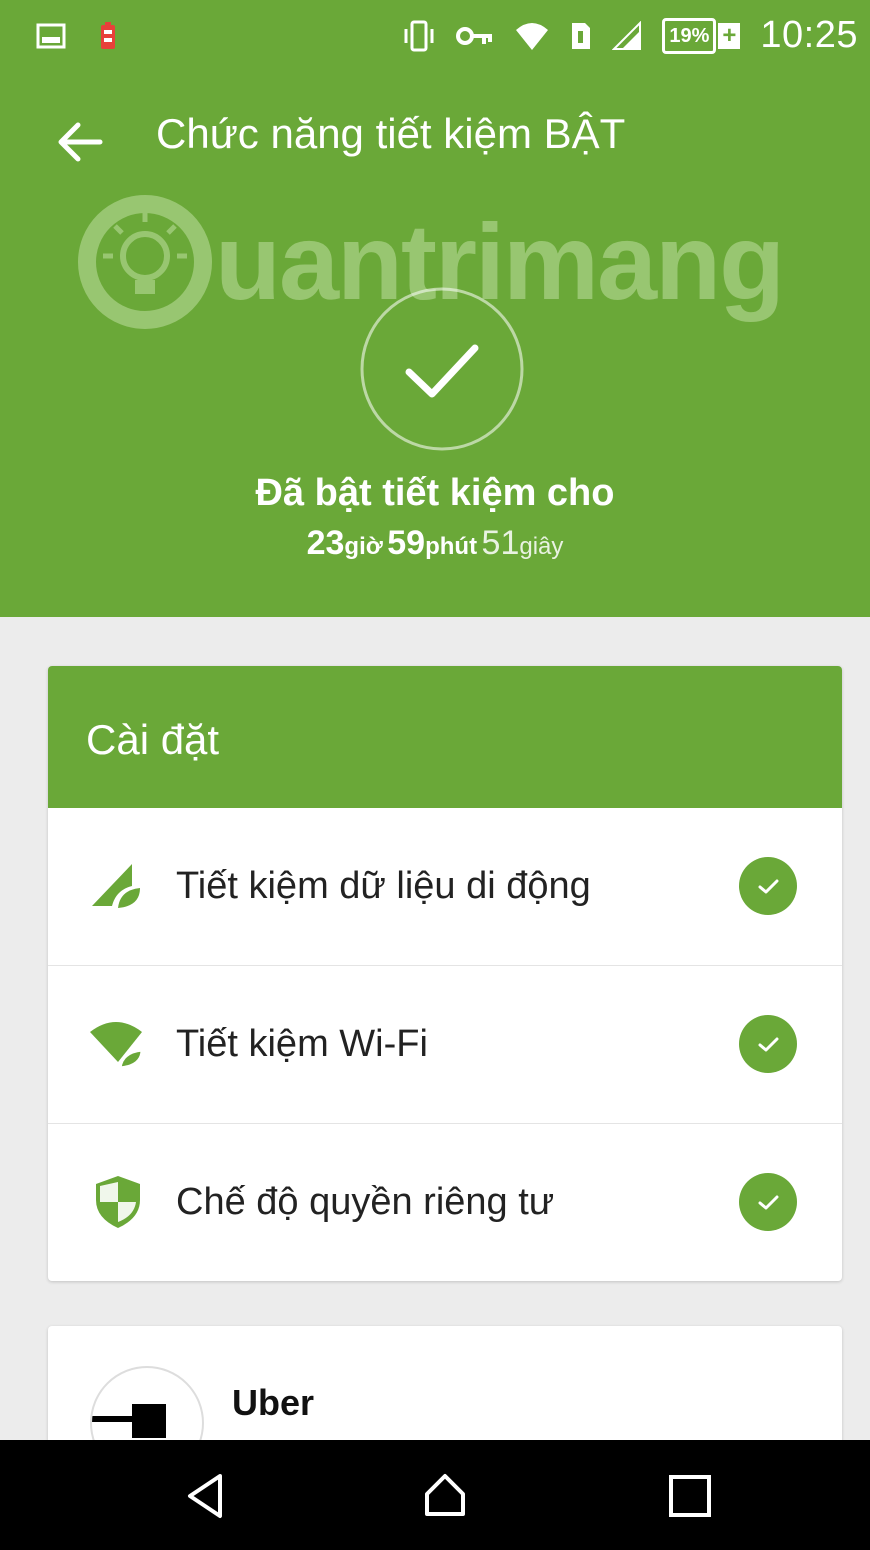 This screenshot has height=1550, width=870. I want to click on signal-icon, so click(627, 35).